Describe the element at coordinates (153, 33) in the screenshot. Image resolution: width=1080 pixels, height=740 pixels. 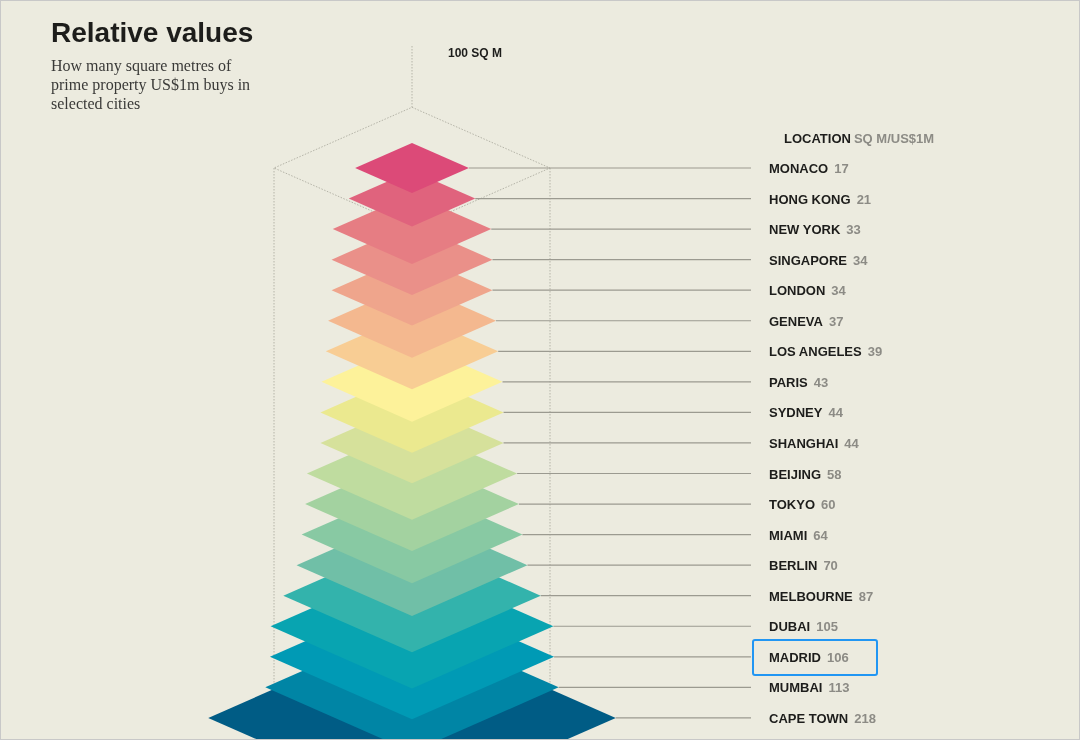
I see `chart-title: Relative values` at that location.